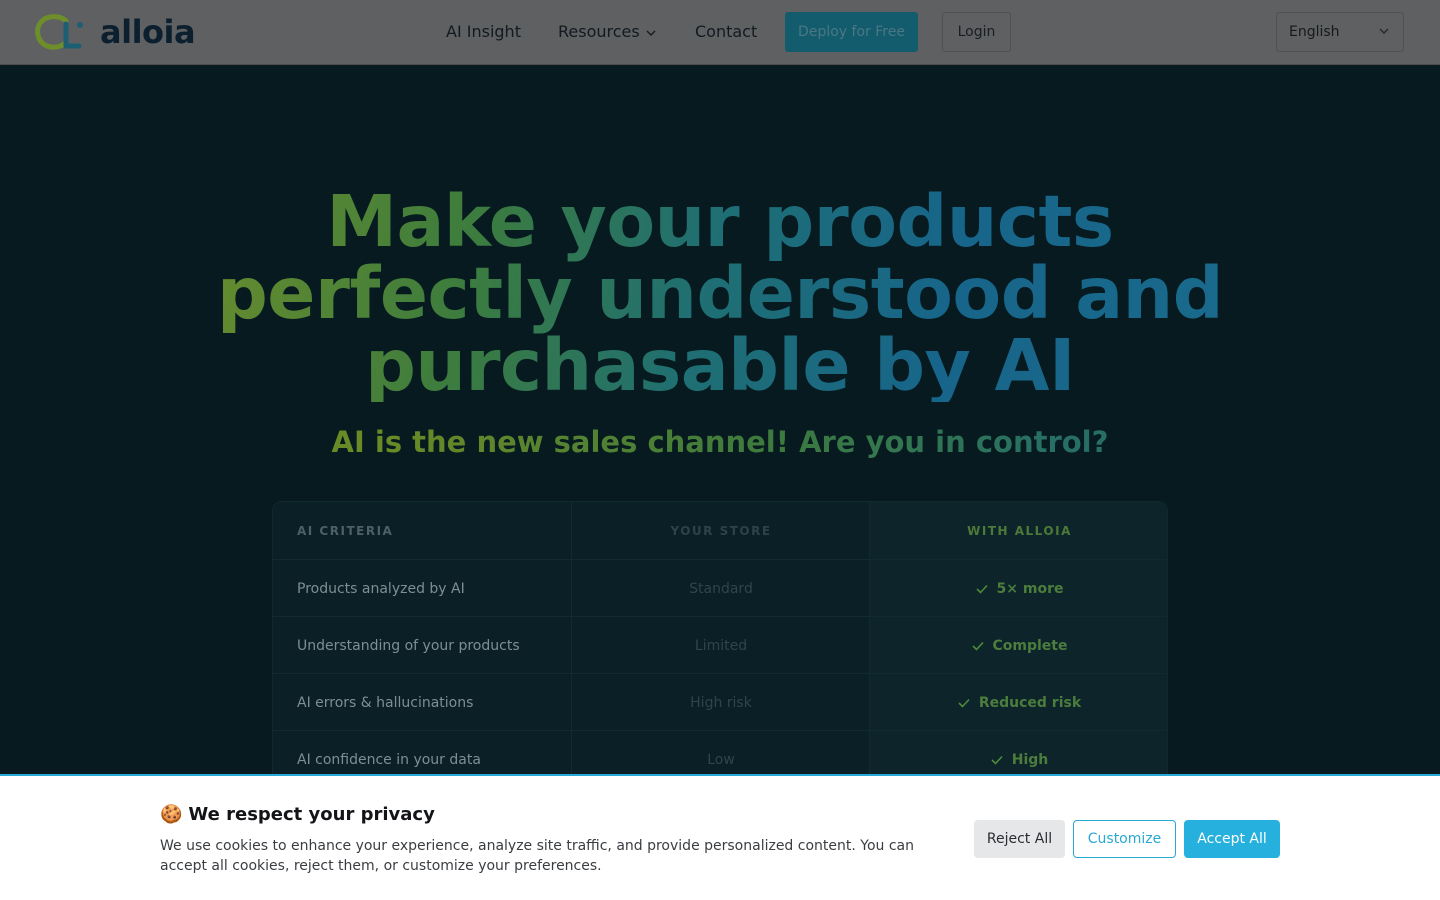 This screenshot has height=900, width=1440. I want to click on nav-contact: Contact, so click(726, 32).